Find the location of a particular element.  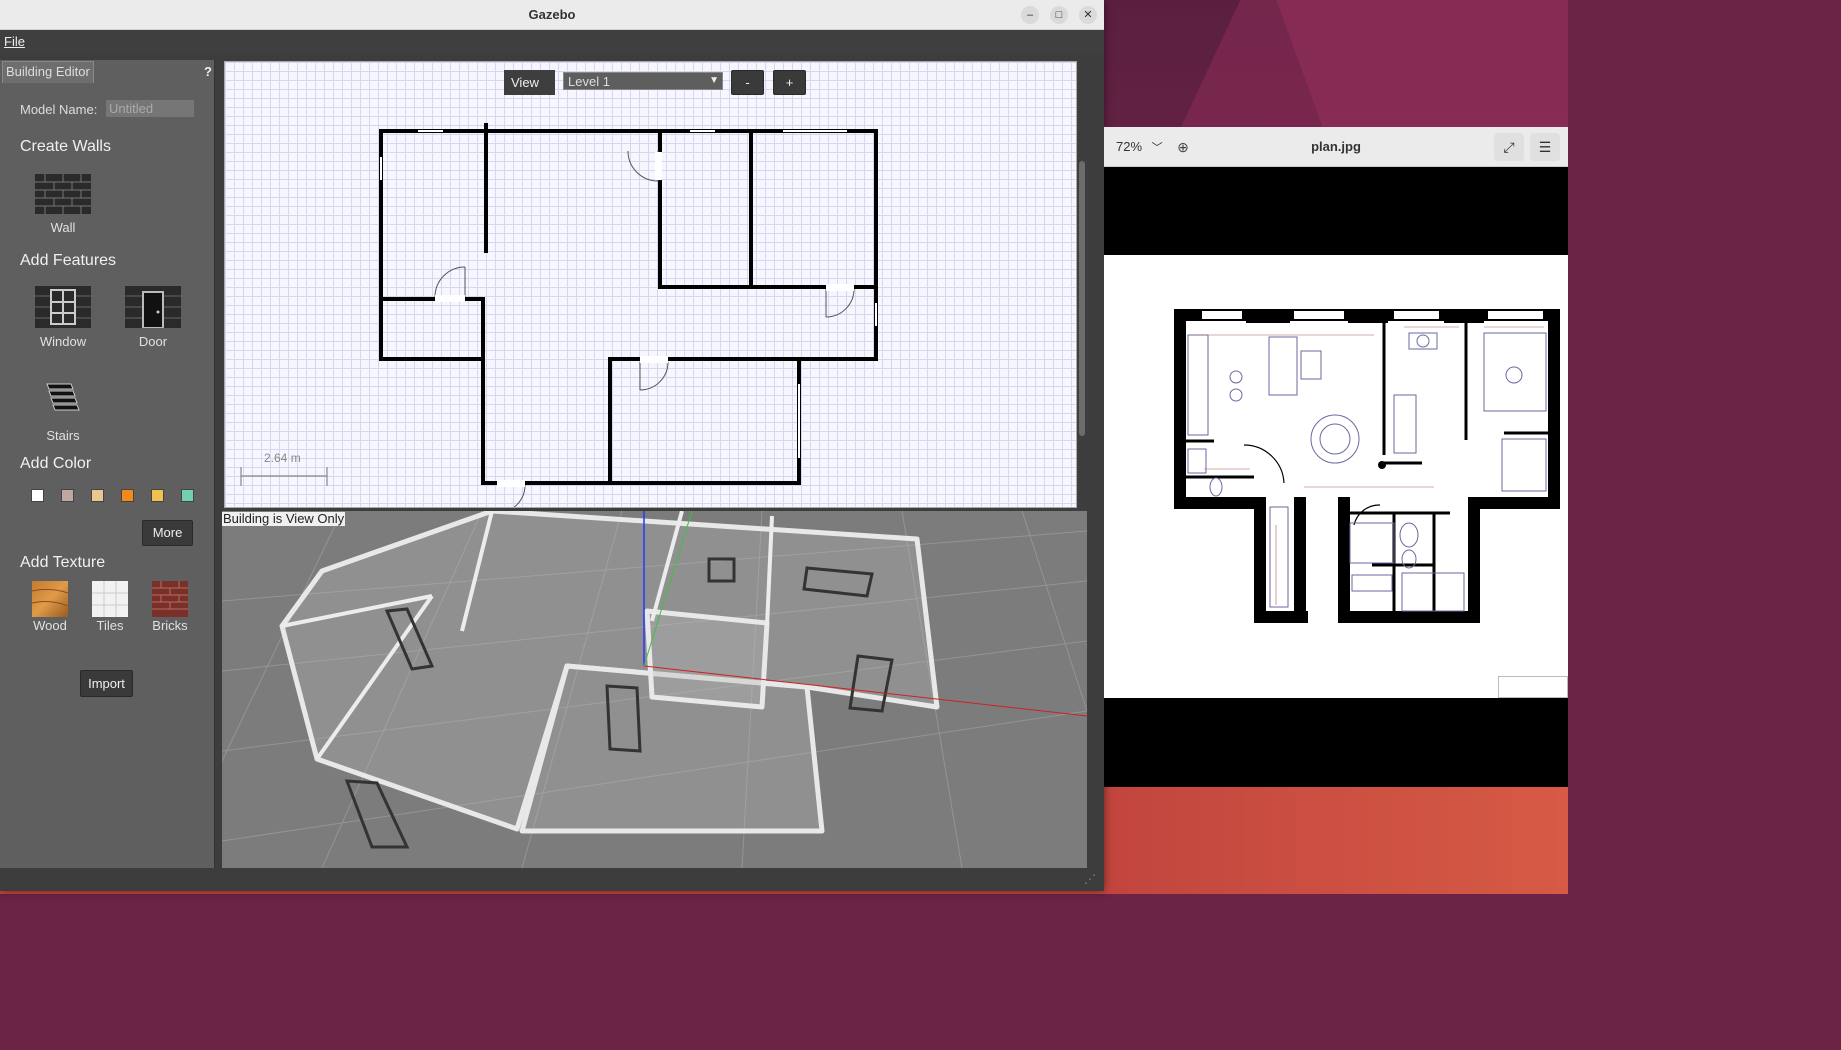

tiles-texture-icon is located at coordinates (110, 599).